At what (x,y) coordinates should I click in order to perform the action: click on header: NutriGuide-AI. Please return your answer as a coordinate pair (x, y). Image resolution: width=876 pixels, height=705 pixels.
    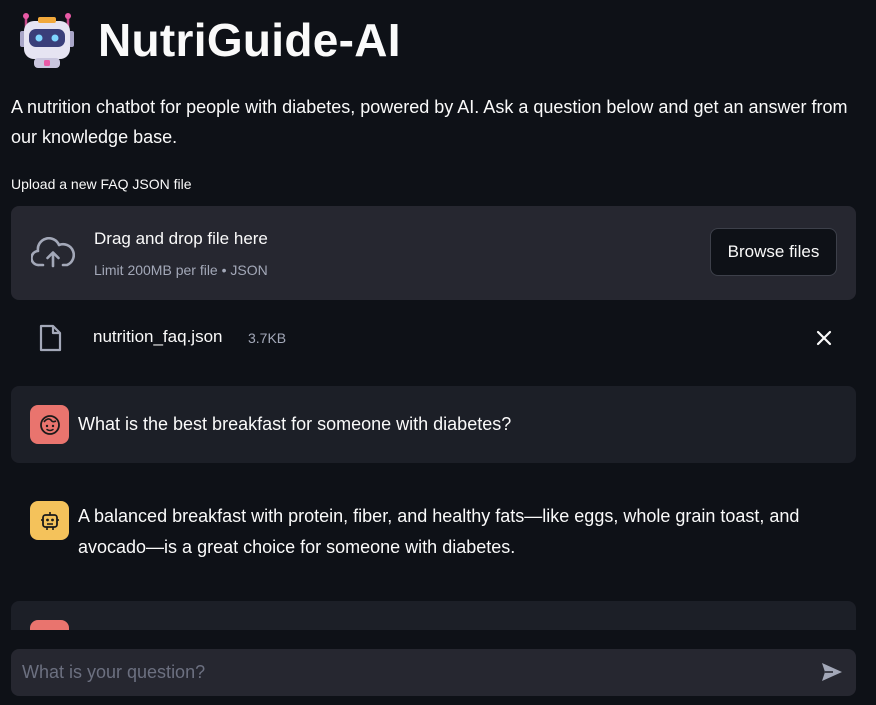
    Looking at the image, I should click on (209, 40).